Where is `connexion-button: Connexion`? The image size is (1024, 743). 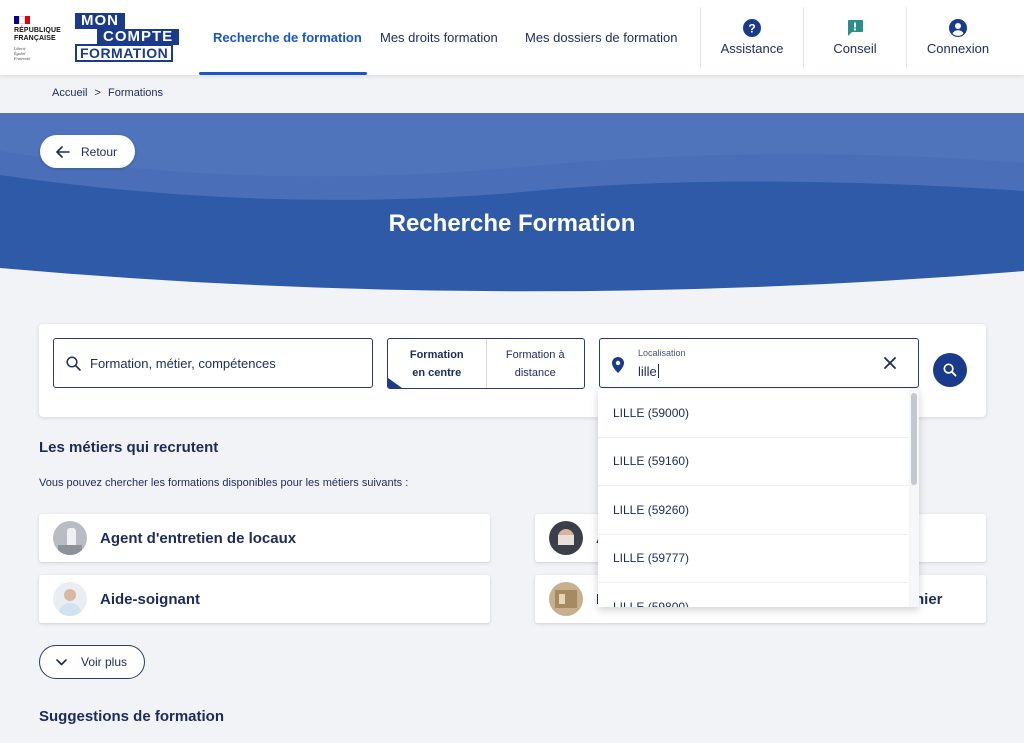
connexion-button: Connexion is located at coordinates (958, 37).